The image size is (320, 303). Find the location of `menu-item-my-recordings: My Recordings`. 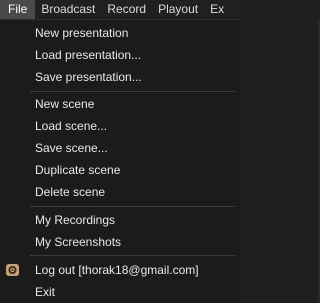

menu-item-my-recordings: My Recordings is located at coordinates (120, 220).